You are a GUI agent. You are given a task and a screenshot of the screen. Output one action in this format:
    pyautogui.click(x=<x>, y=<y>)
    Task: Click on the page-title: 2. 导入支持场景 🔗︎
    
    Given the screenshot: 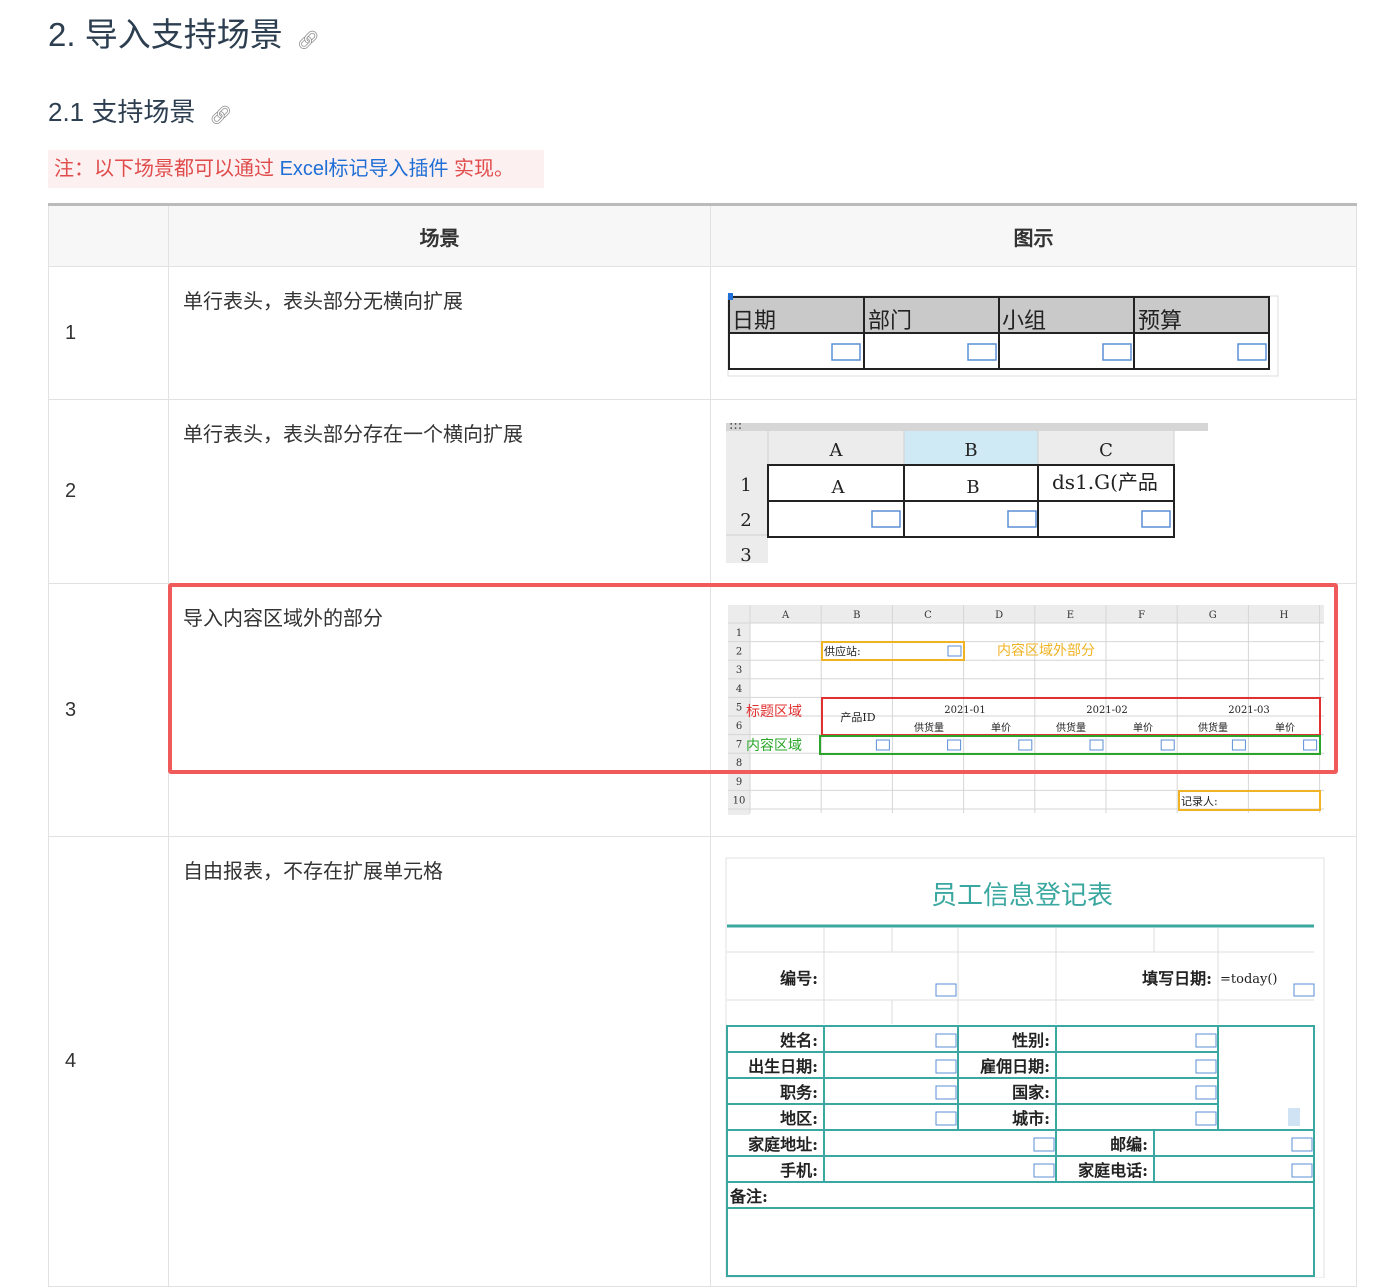 What is the action you would take?
    pyautogui.click(x=184, y=34)
    